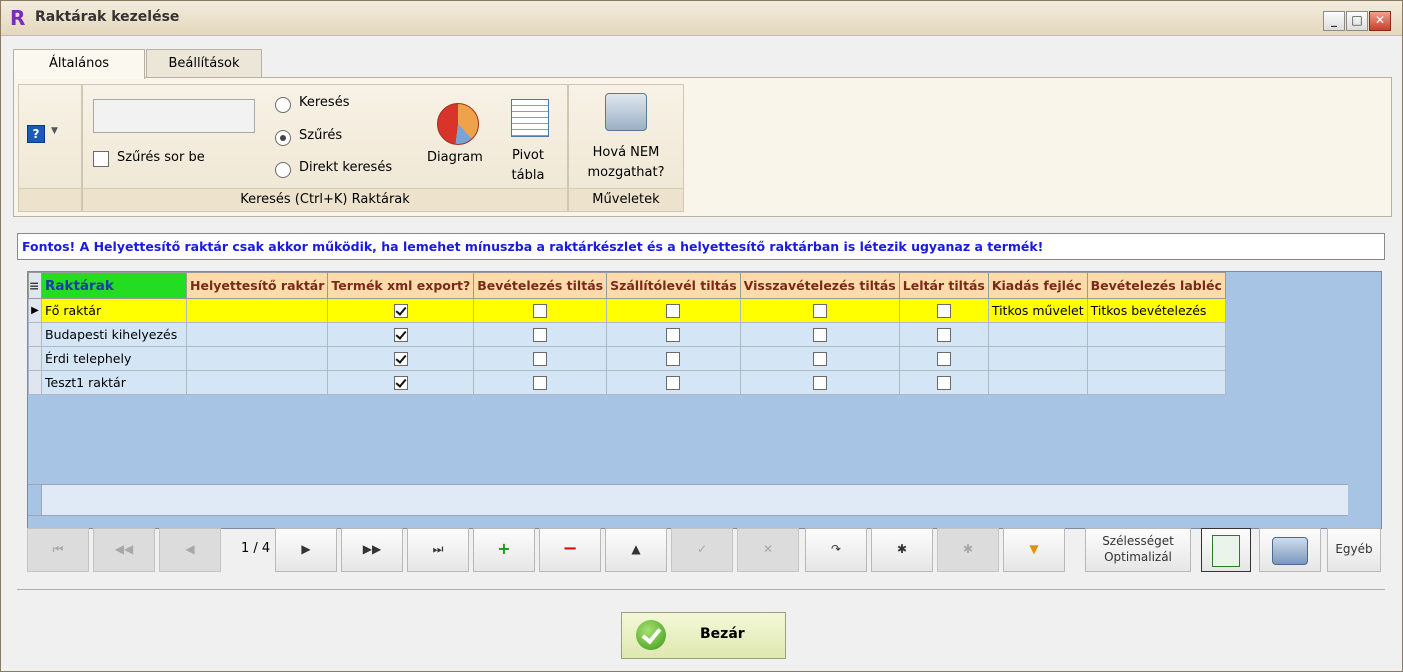  I want to click on tab-general: Általános, so click(79, 64).